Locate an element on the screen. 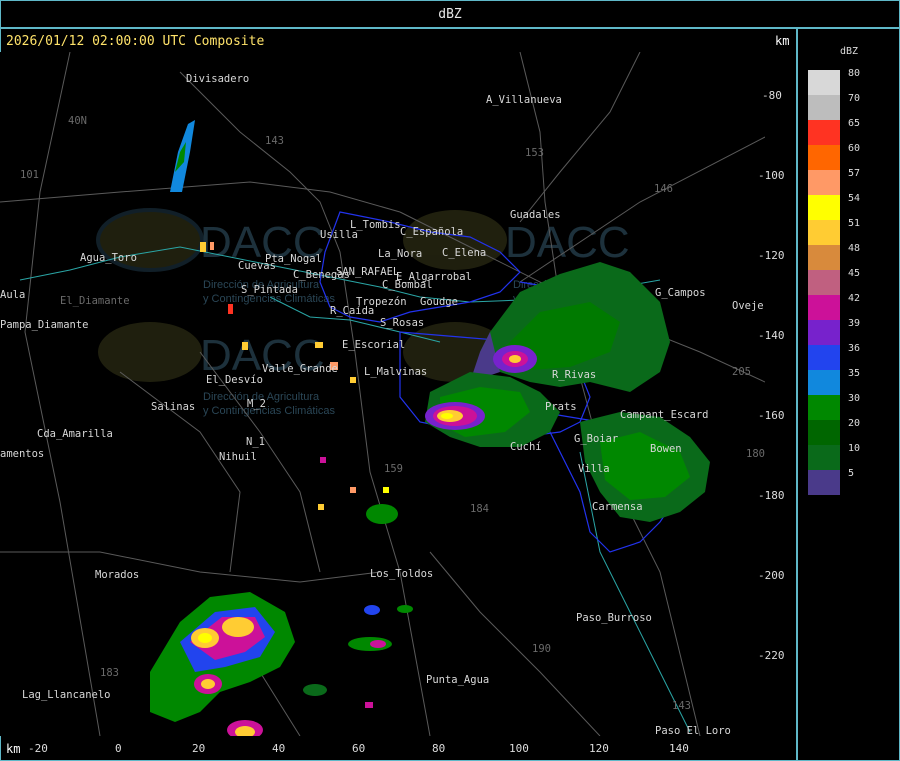 This screenshot has height=761, width=900. place-label: C_Benegas is located at coordinates (321, 275).